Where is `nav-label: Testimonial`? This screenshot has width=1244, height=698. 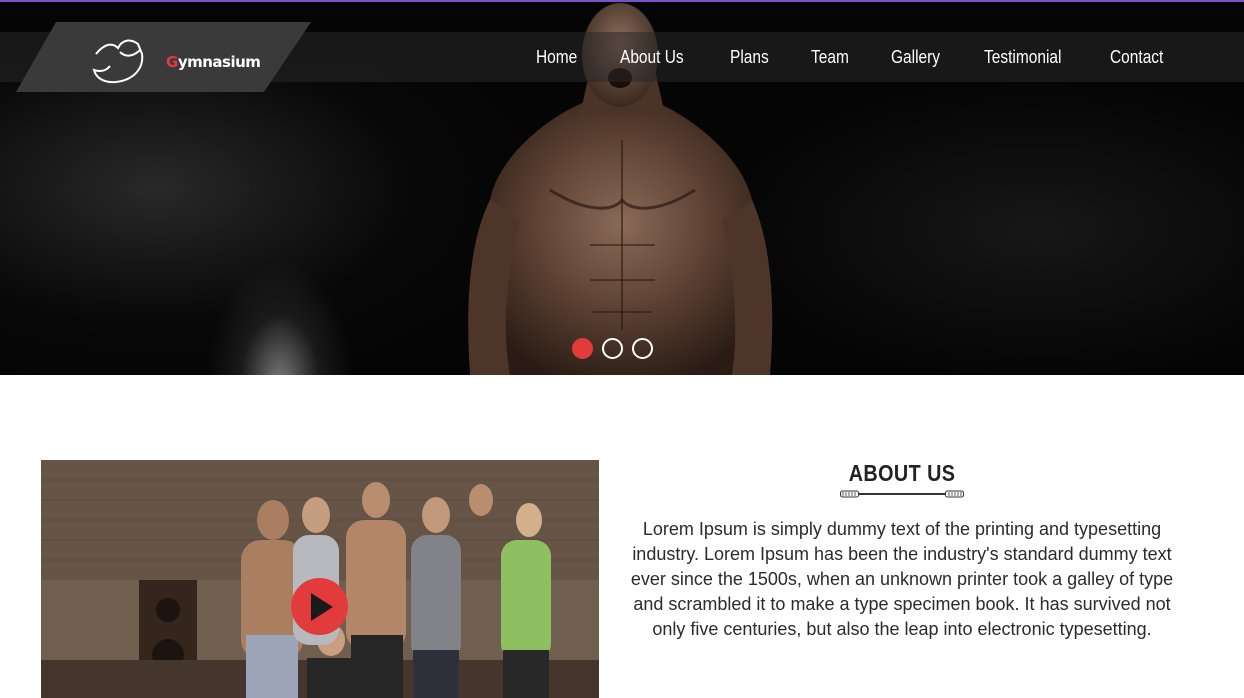
nav-label: Testimonial is located at coordinates (1022, 57).